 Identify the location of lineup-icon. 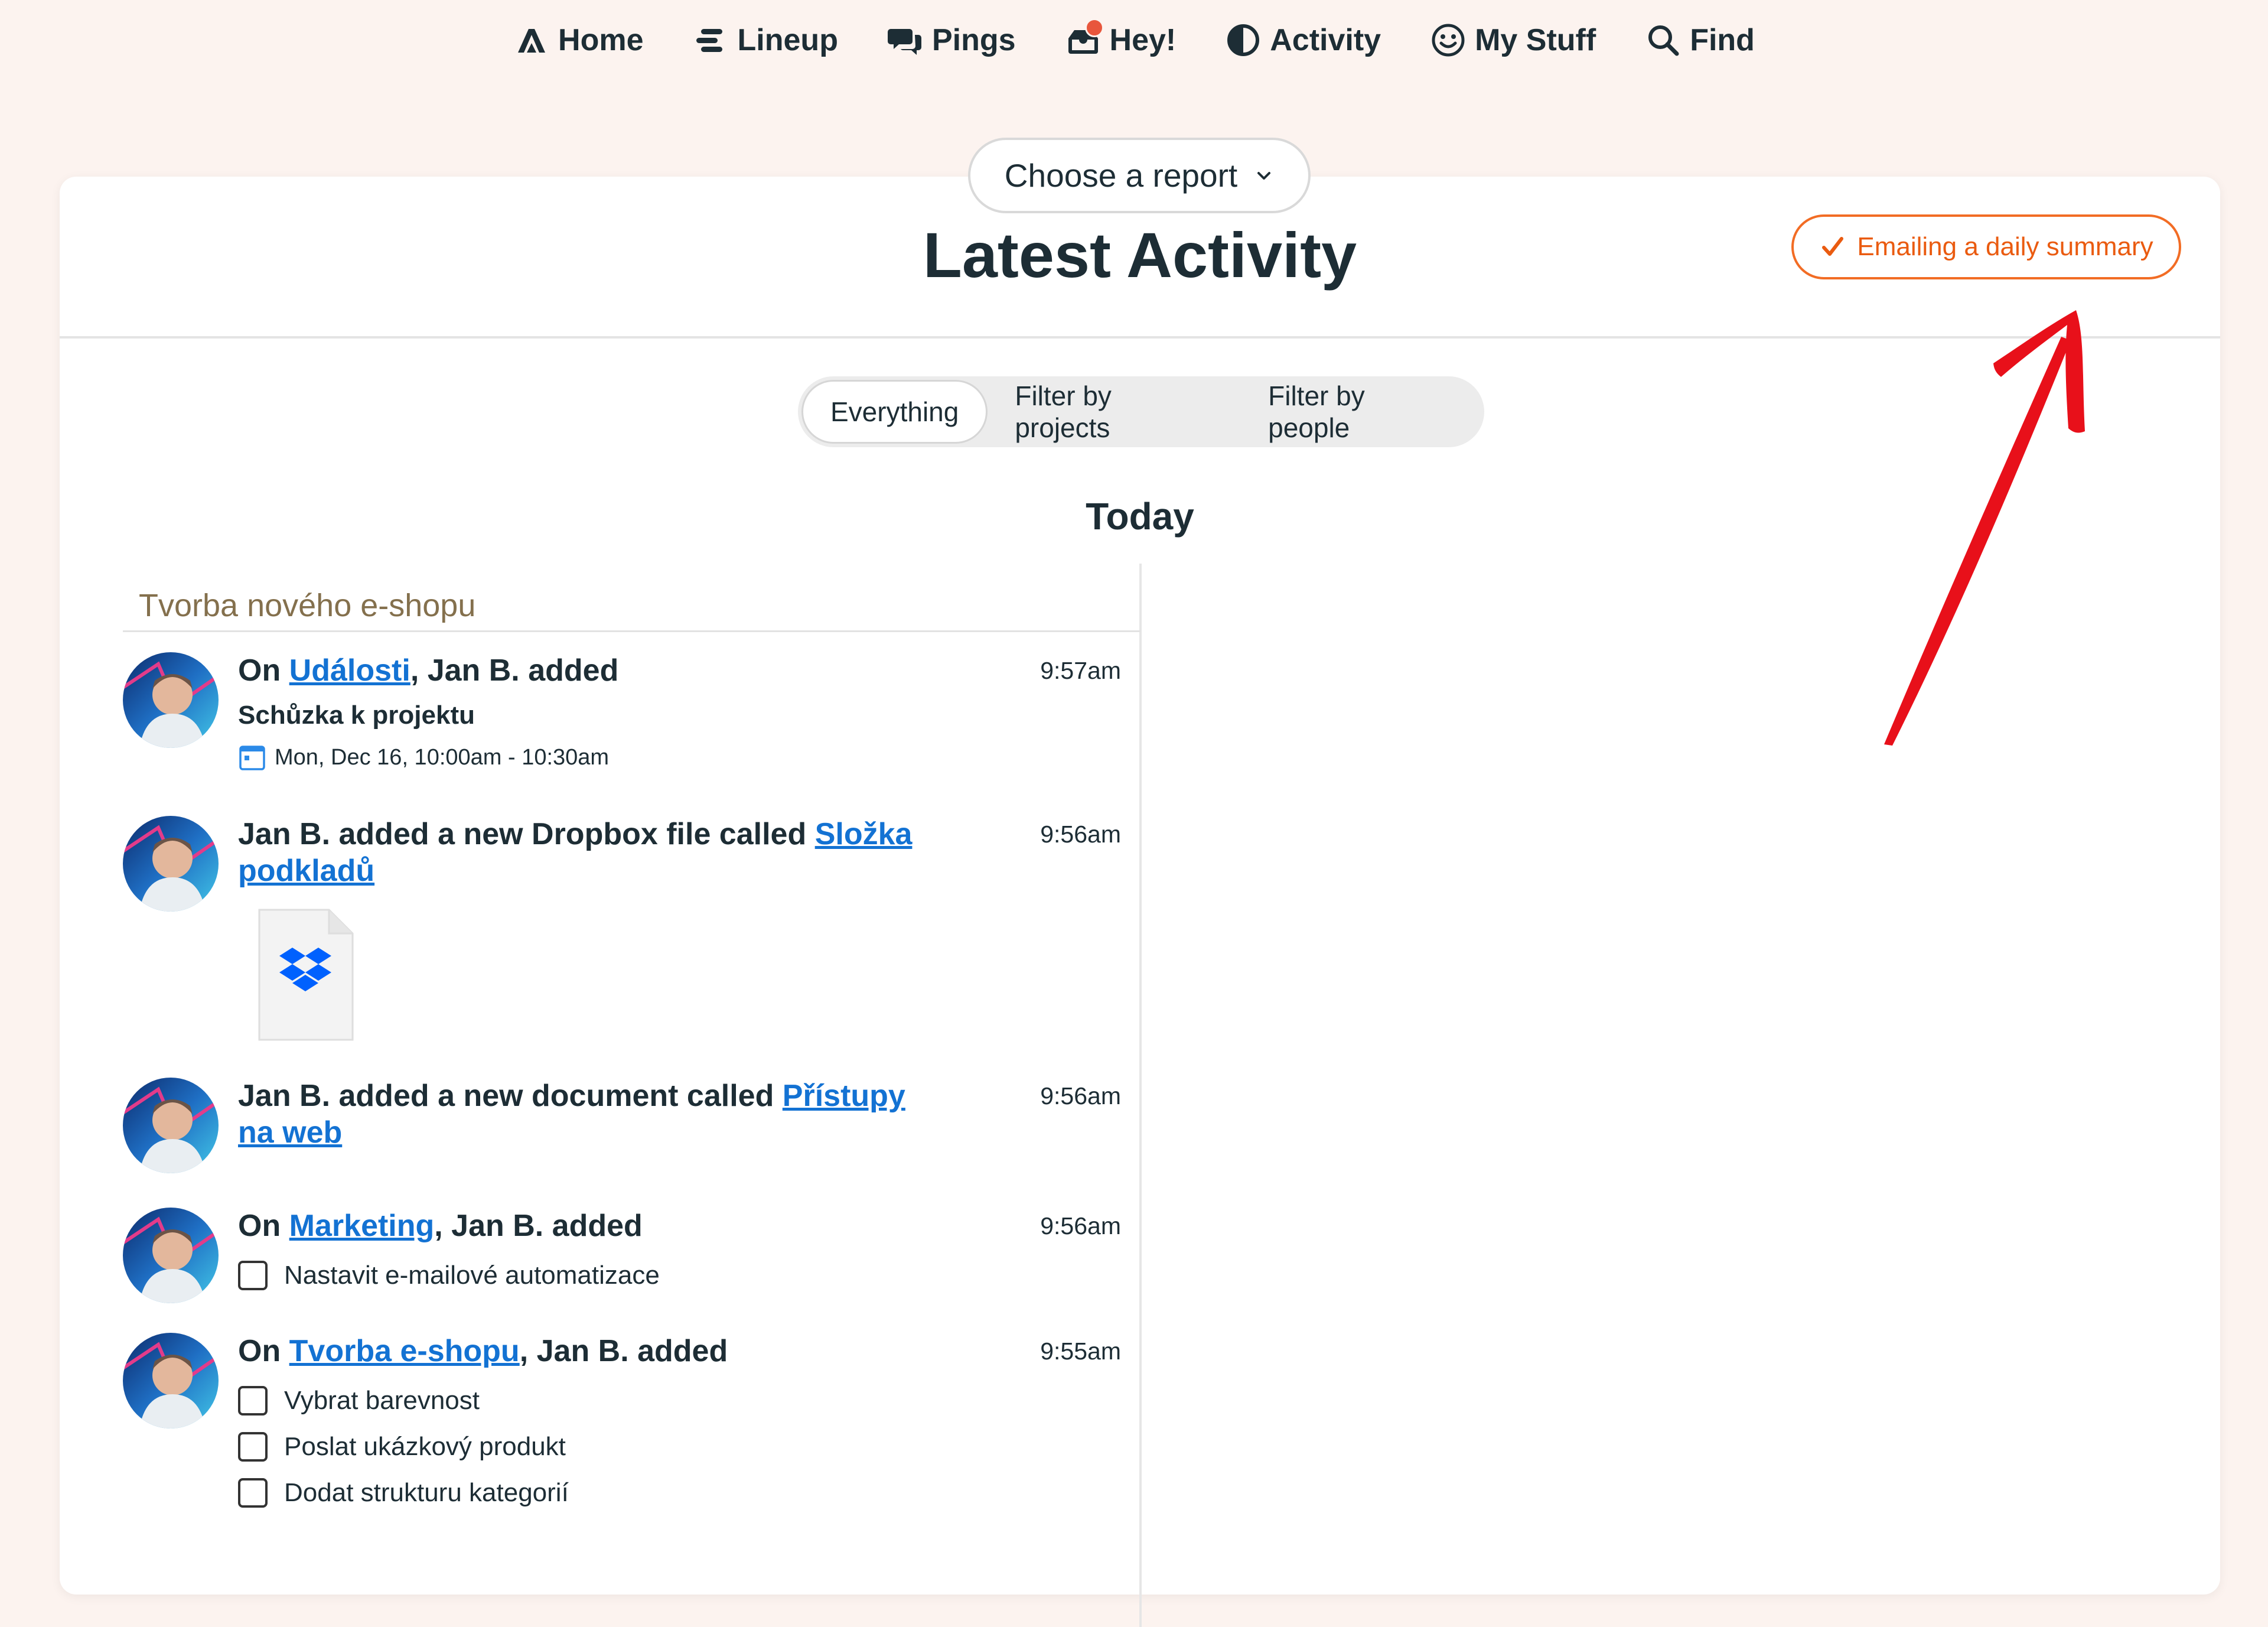
(711, 40).